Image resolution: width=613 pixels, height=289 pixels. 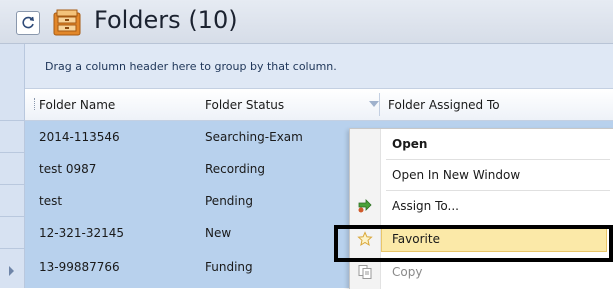 What do you see at coordinates (229, 267) in the screenshot?
I see `folder-status-cell: Funding` at bounding box center [229, 267].